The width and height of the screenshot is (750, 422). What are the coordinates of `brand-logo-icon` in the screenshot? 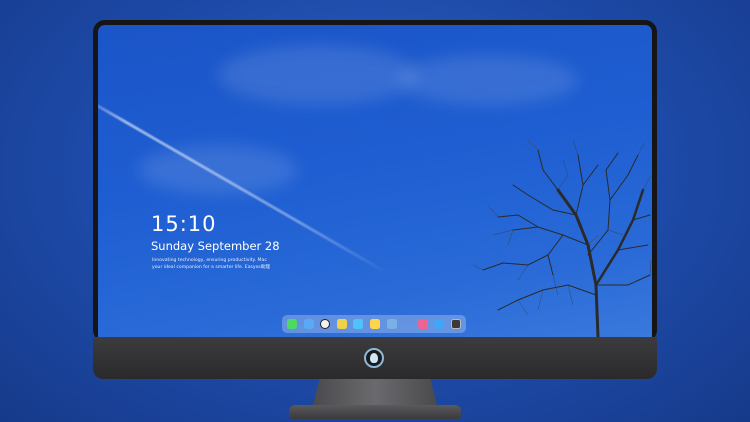 It's located at (374, 358).